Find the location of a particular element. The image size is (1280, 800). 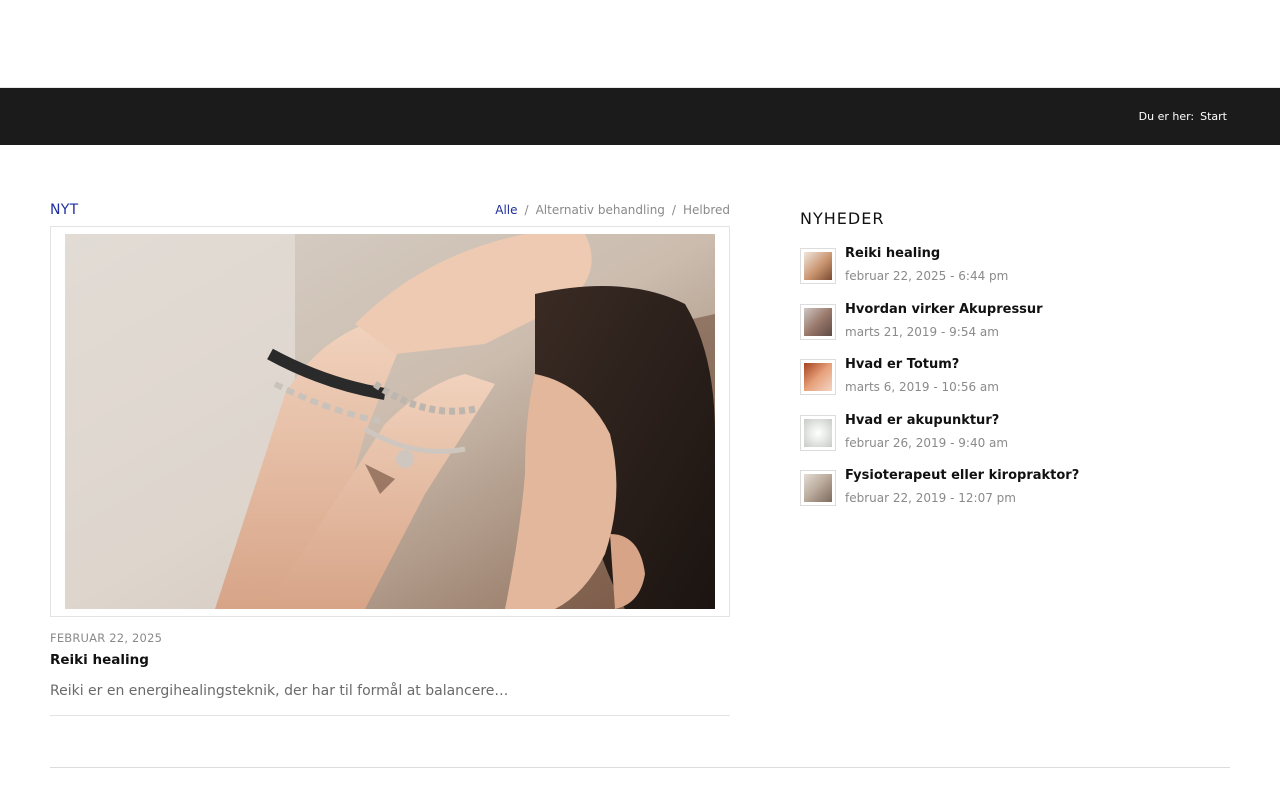

news-date: marts 21, 2019 - 9:54 am is located at coordinates (922, 331).